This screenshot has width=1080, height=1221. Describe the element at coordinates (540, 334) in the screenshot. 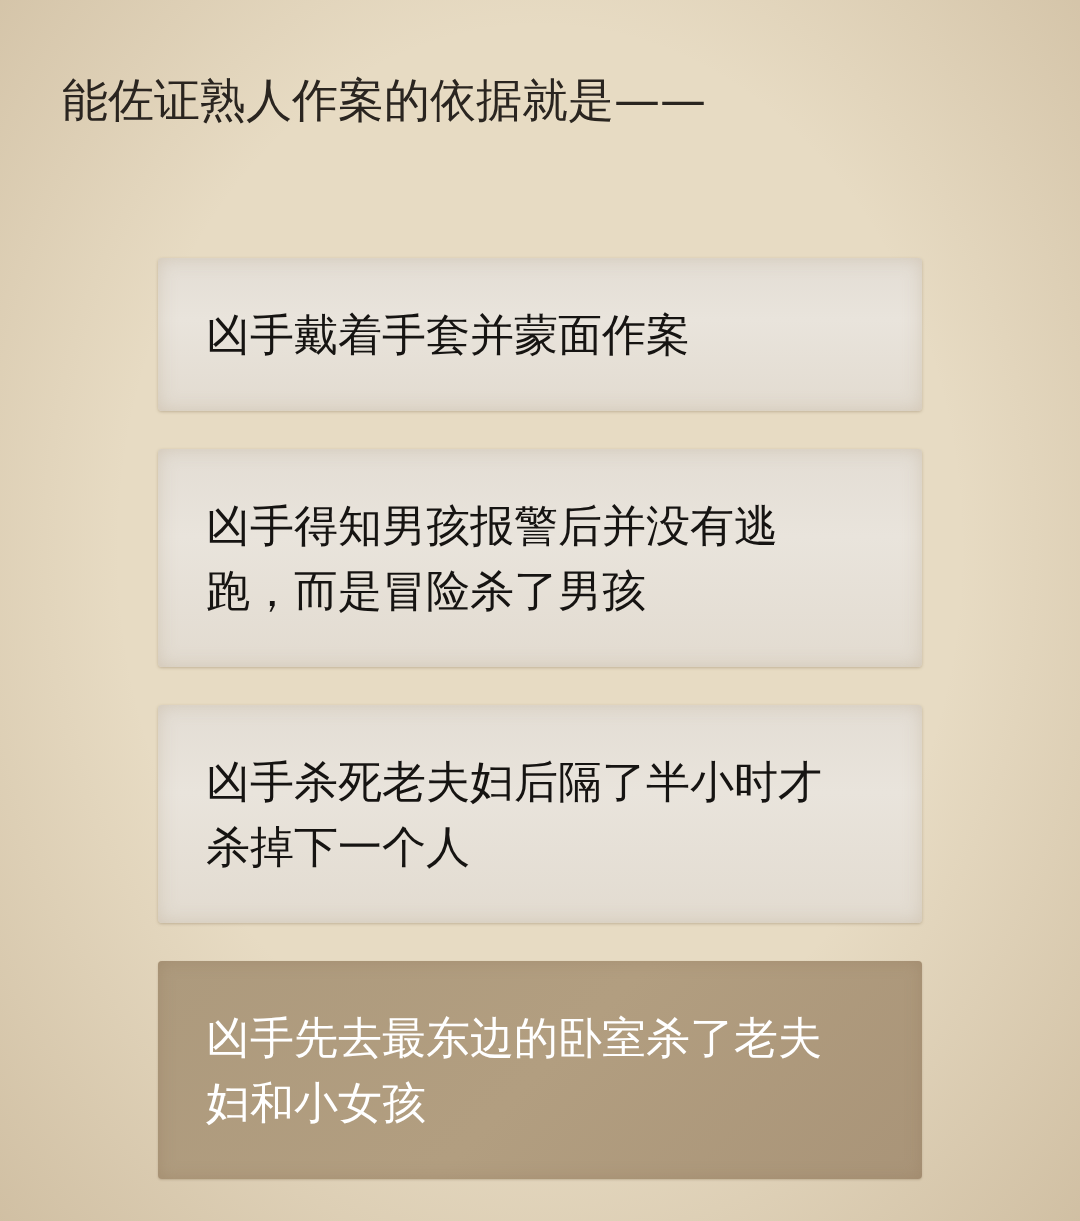

I see `answer-option: 凶手戴着手套并蒙面作案` at that location.